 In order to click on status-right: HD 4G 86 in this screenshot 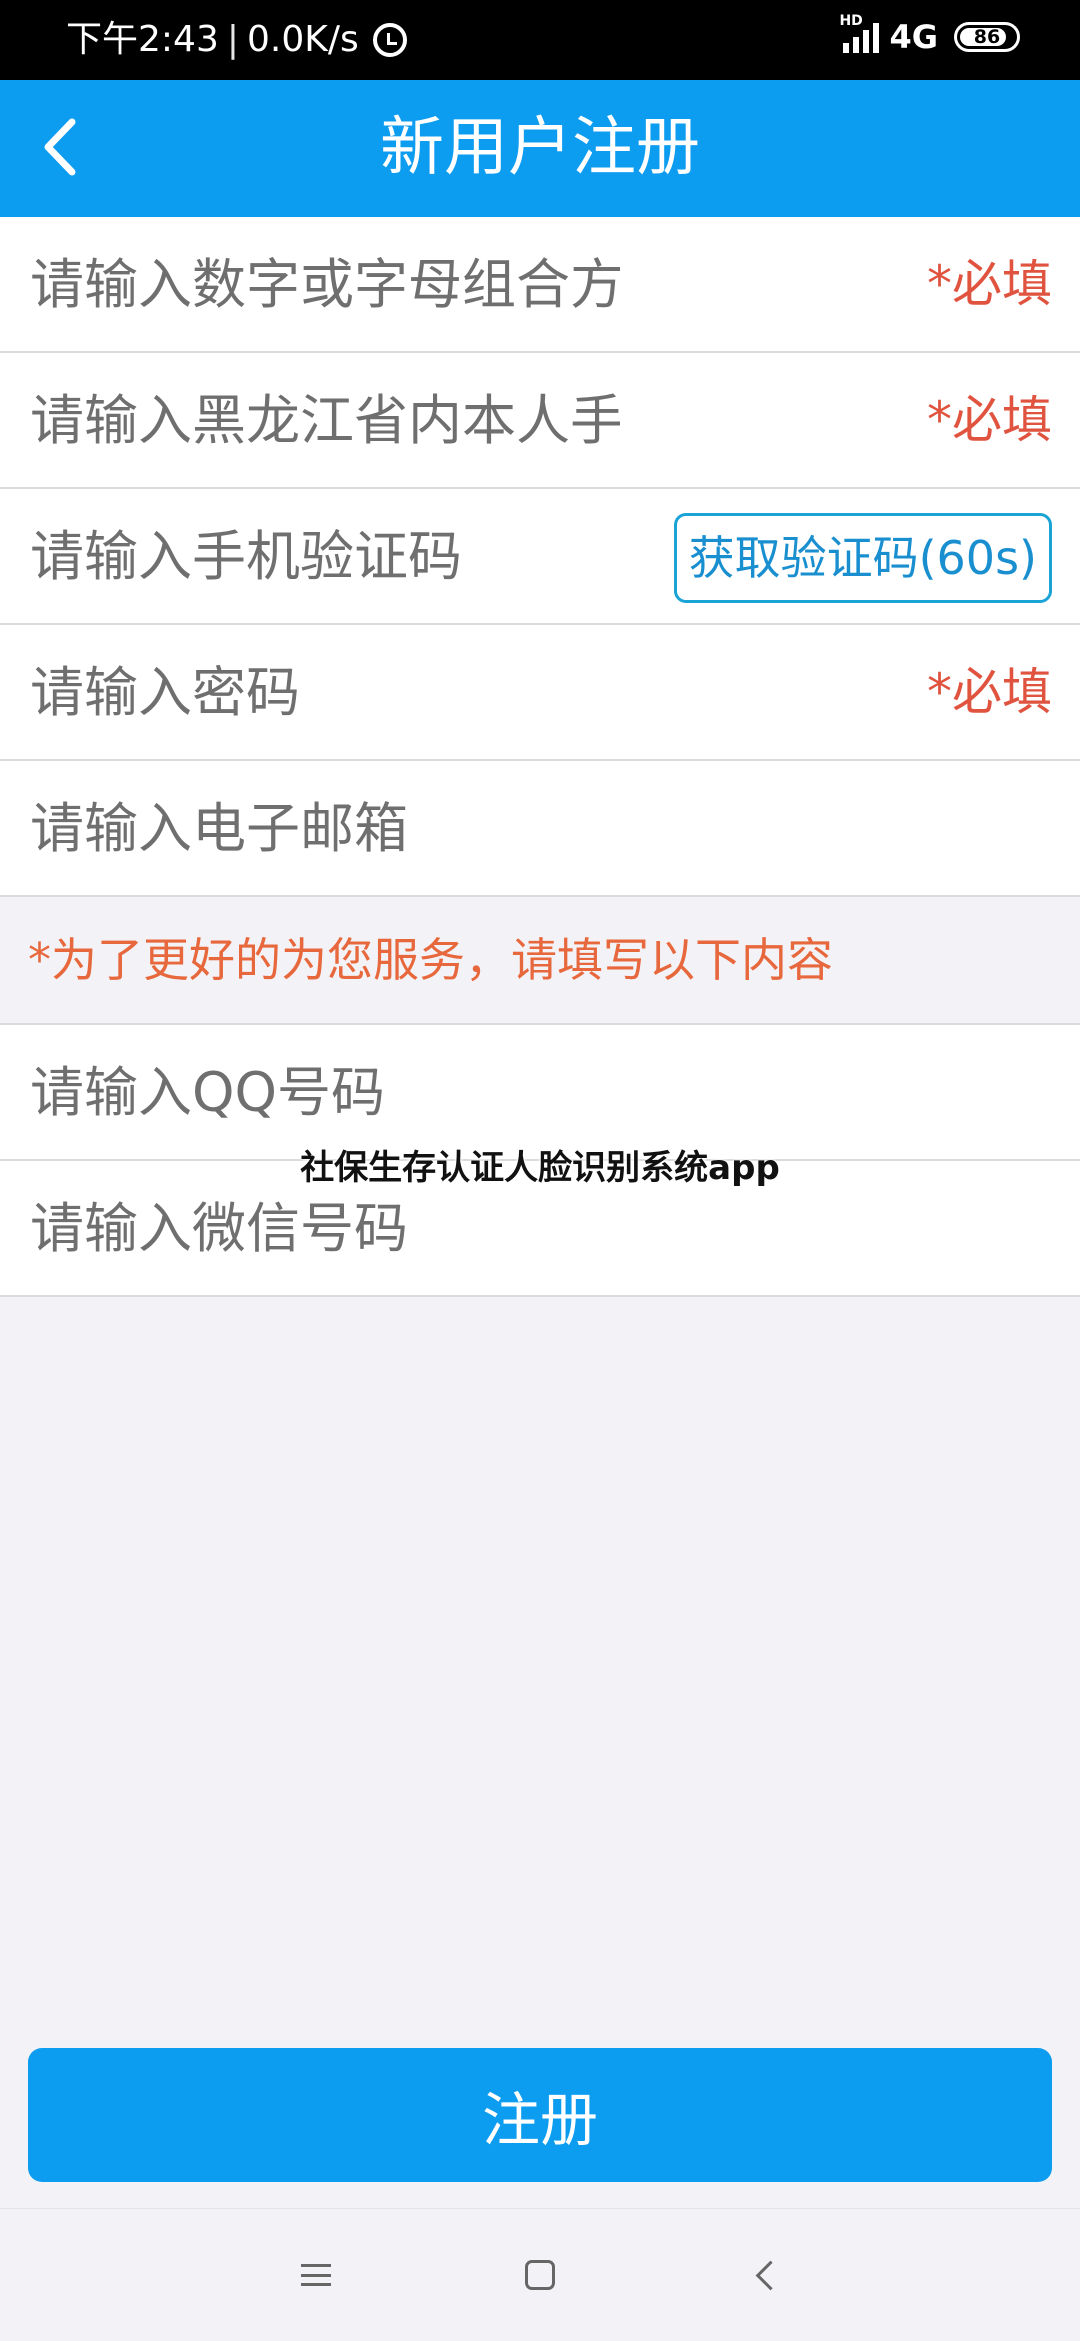, I will do `click(929, 34)`.